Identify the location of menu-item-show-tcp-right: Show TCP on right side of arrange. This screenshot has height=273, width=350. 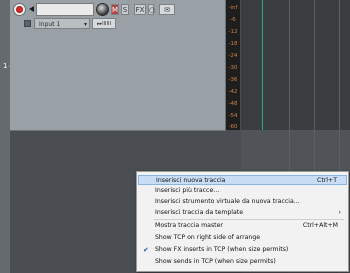
(242, 238).